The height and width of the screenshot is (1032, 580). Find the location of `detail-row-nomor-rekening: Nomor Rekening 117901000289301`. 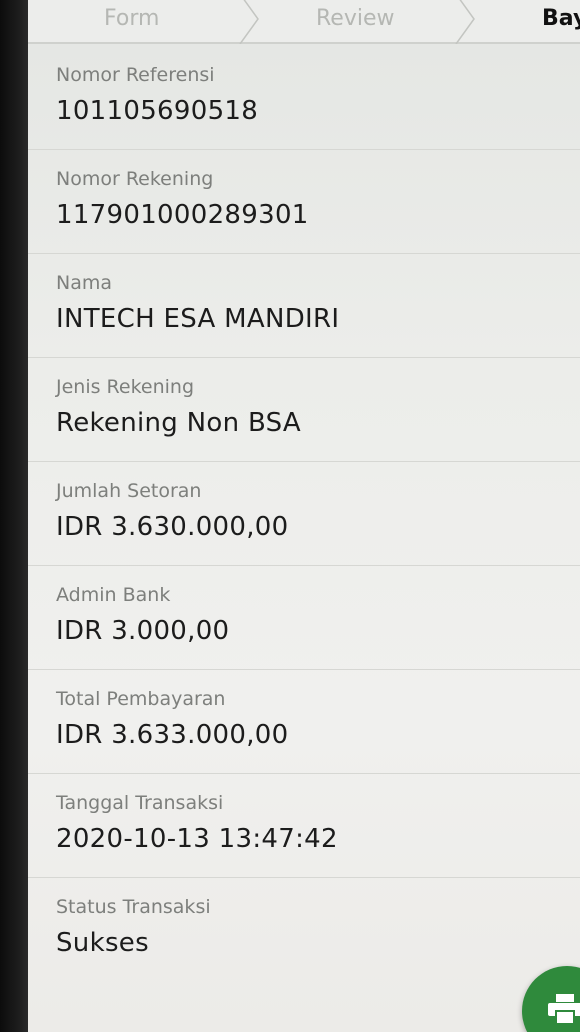

detail-row-nomor-rekening: Nomor Rekening 117901000289301 is located at coordinates (304, 202).